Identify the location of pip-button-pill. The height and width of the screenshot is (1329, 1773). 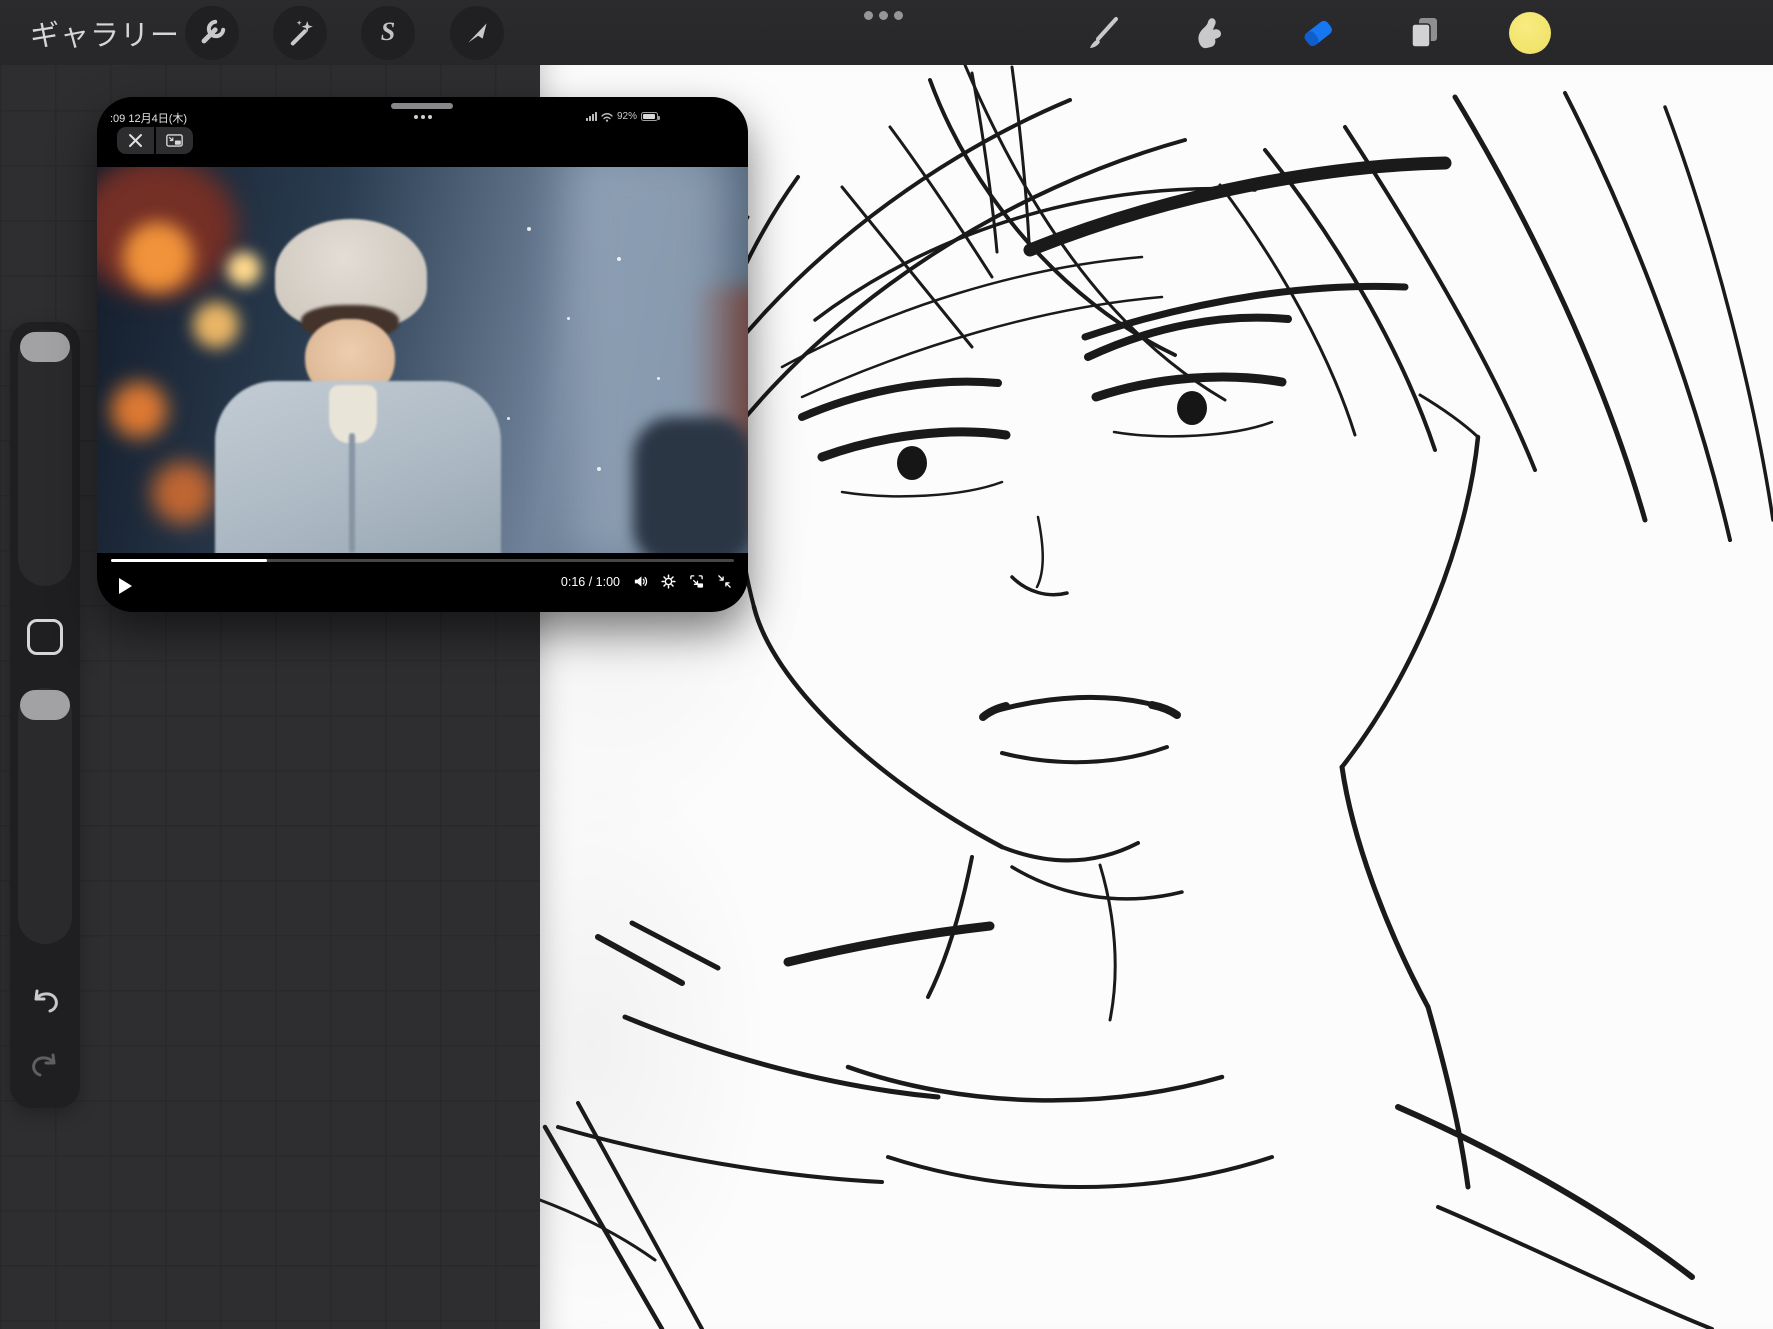
(155, 140).